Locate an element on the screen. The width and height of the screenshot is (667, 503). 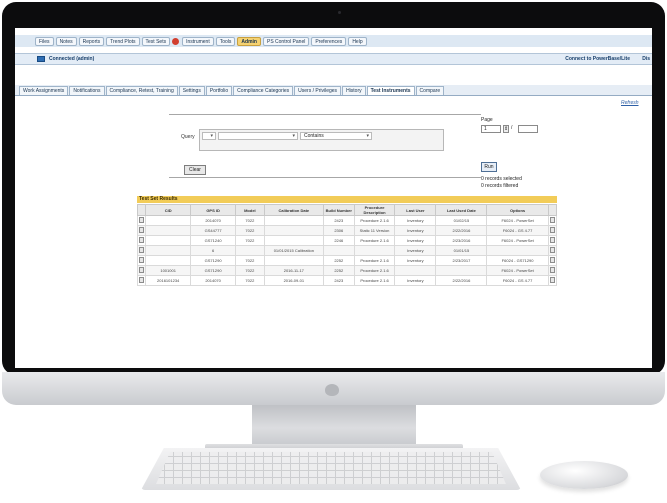
tab-settings: Settings is located at coordinates (191, 90).